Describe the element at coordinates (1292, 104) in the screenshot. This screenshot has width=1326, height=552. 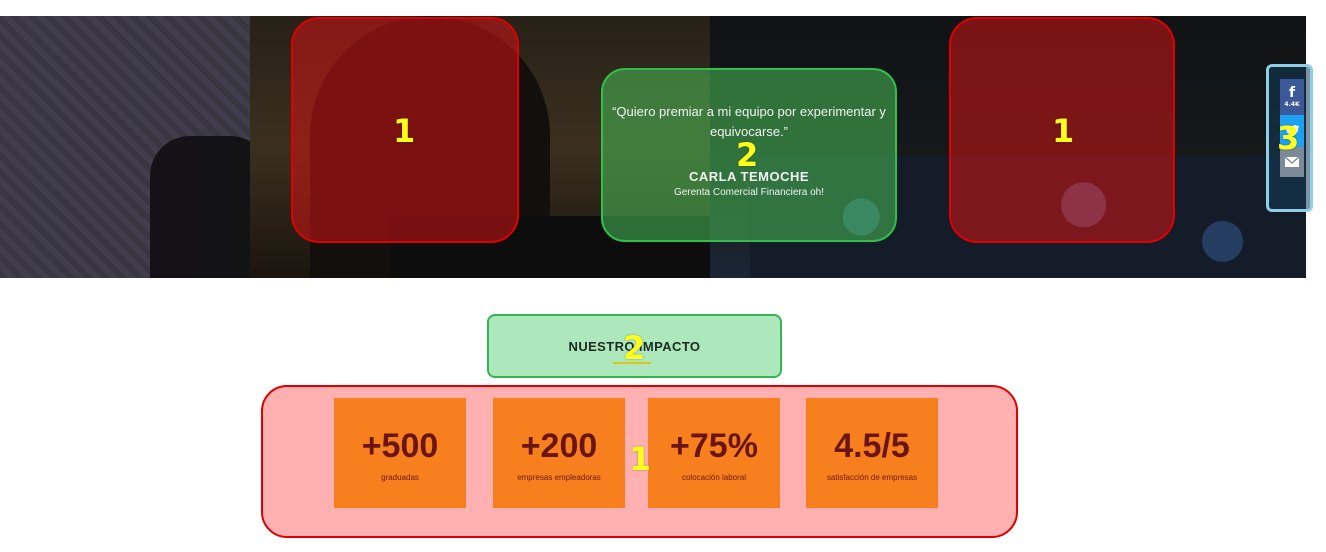
I see `facebook-share-count: 4.4K` at that location.